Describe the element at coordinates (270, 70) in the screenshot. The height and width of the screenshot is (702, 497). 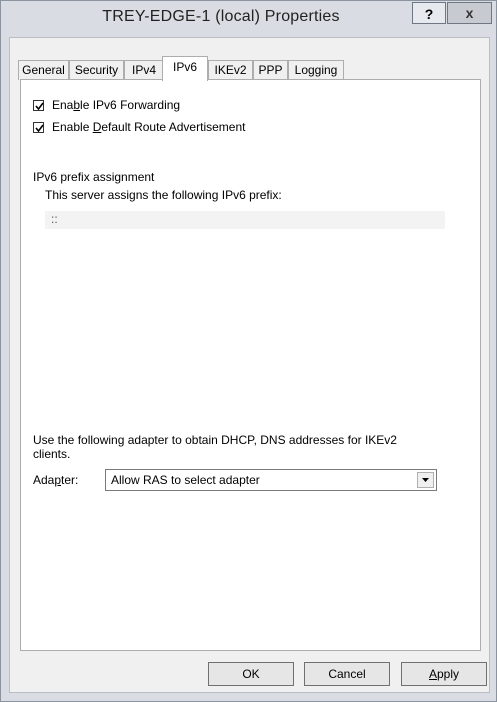
I see `tab-ppp: PPP` at that location.